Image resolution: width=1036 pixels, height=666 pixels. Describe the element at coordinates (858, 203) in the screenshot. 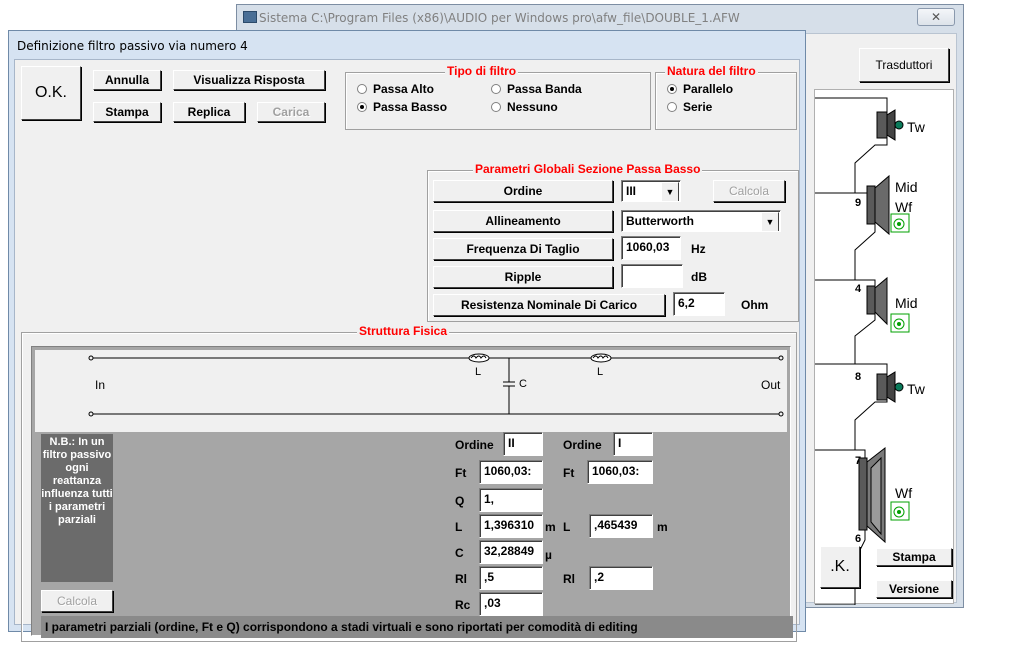

I see `svg-text: 9` at that location.